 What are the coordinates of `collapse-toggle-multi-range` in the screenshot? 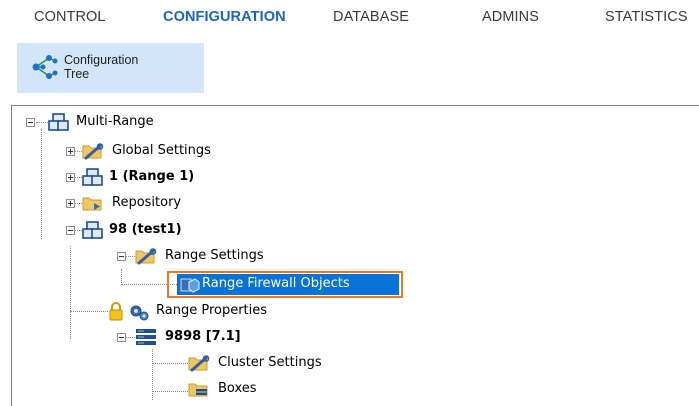 It's located at (30, 122).